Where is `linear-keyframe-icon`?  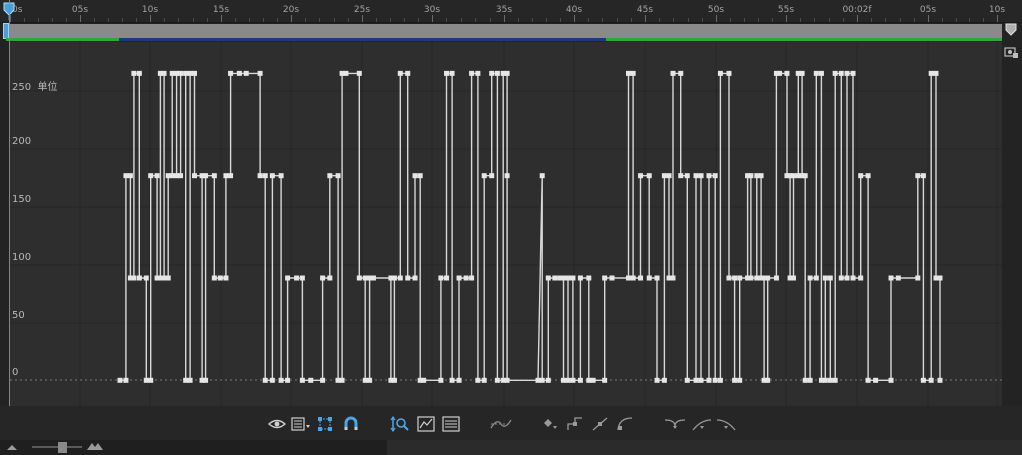 linear-keyframe-icon is located at coordinates (600, 424).